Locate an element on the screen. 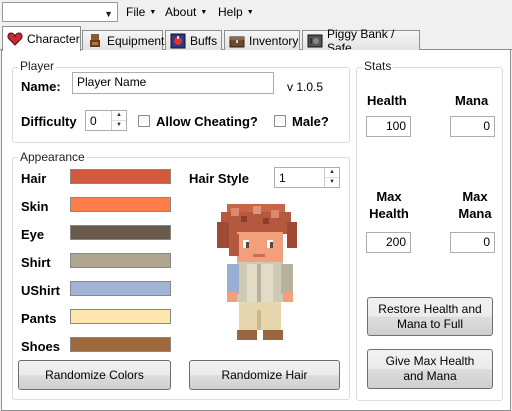 Image resolution: width=512 pixels, height=411 pixels. skin-label: Skin is located at coordinates (35, 206).